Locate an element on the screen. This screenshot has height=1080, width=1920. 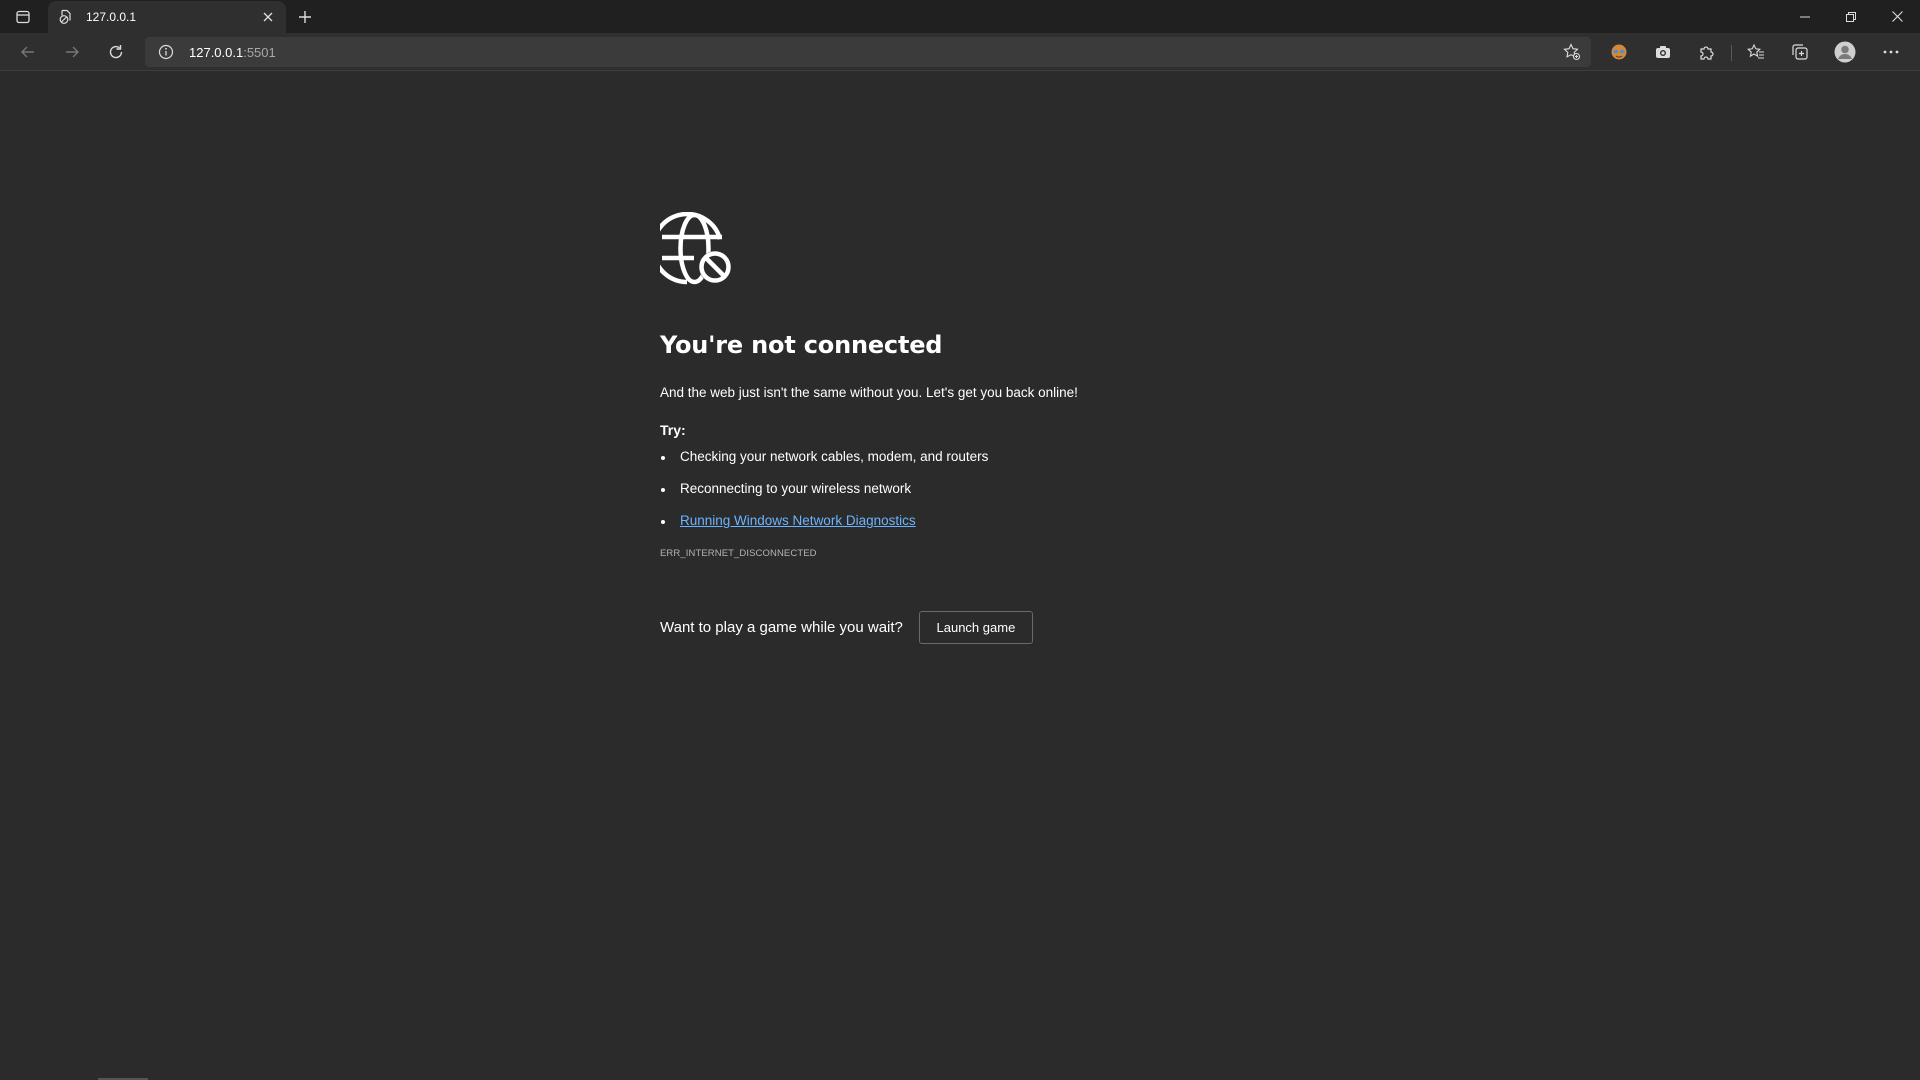
close-icon is located at coordinates (268, 17).